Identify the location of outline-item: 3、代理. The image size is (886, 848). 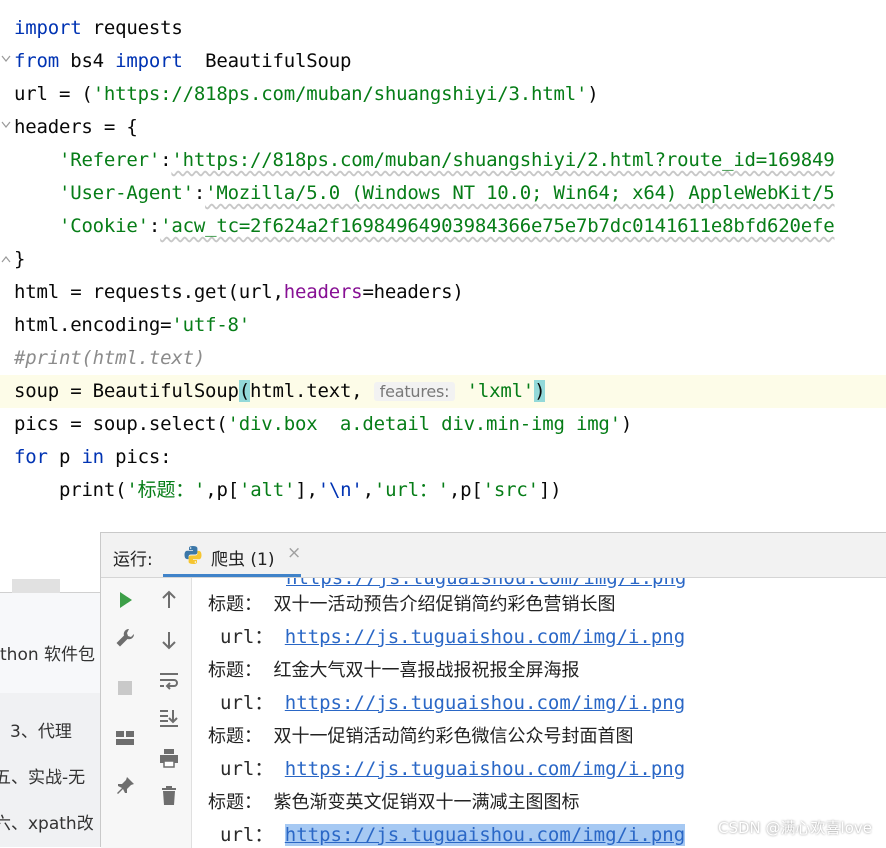
(41, 729).